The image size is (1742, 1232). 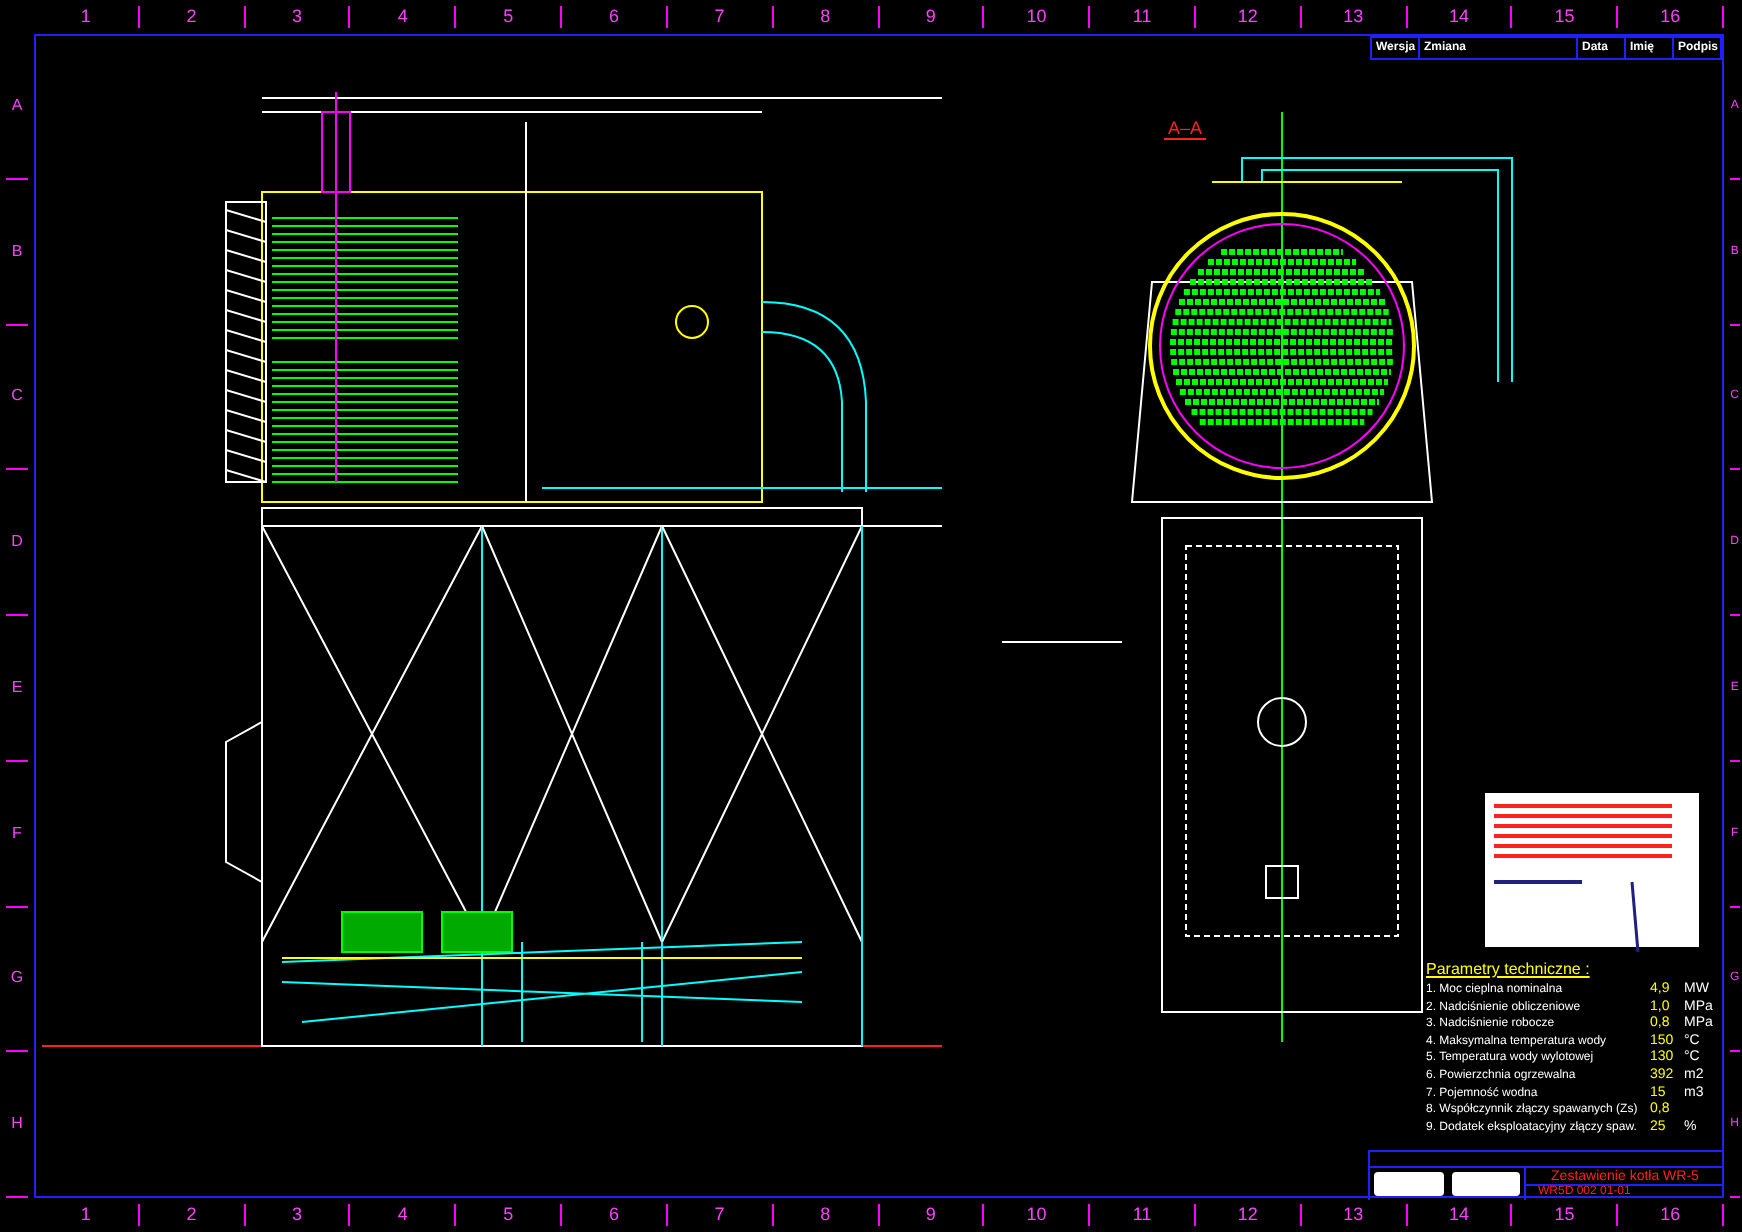 What do you see at coordinates (17, 396) in the screenshot?
I see `row-letter: C` at bounding box center [17, 396].